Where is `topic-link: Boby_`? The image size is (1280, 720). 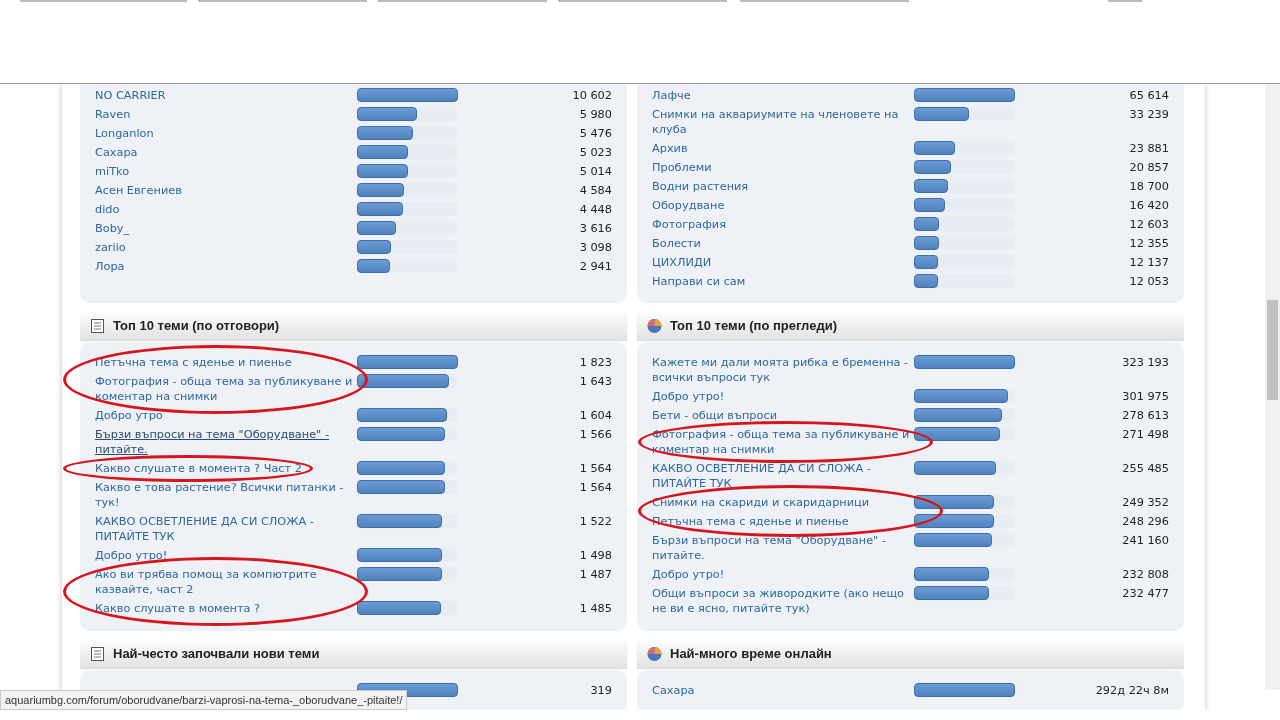 topic-link: Boby_ is located at coordinates (226, 228).